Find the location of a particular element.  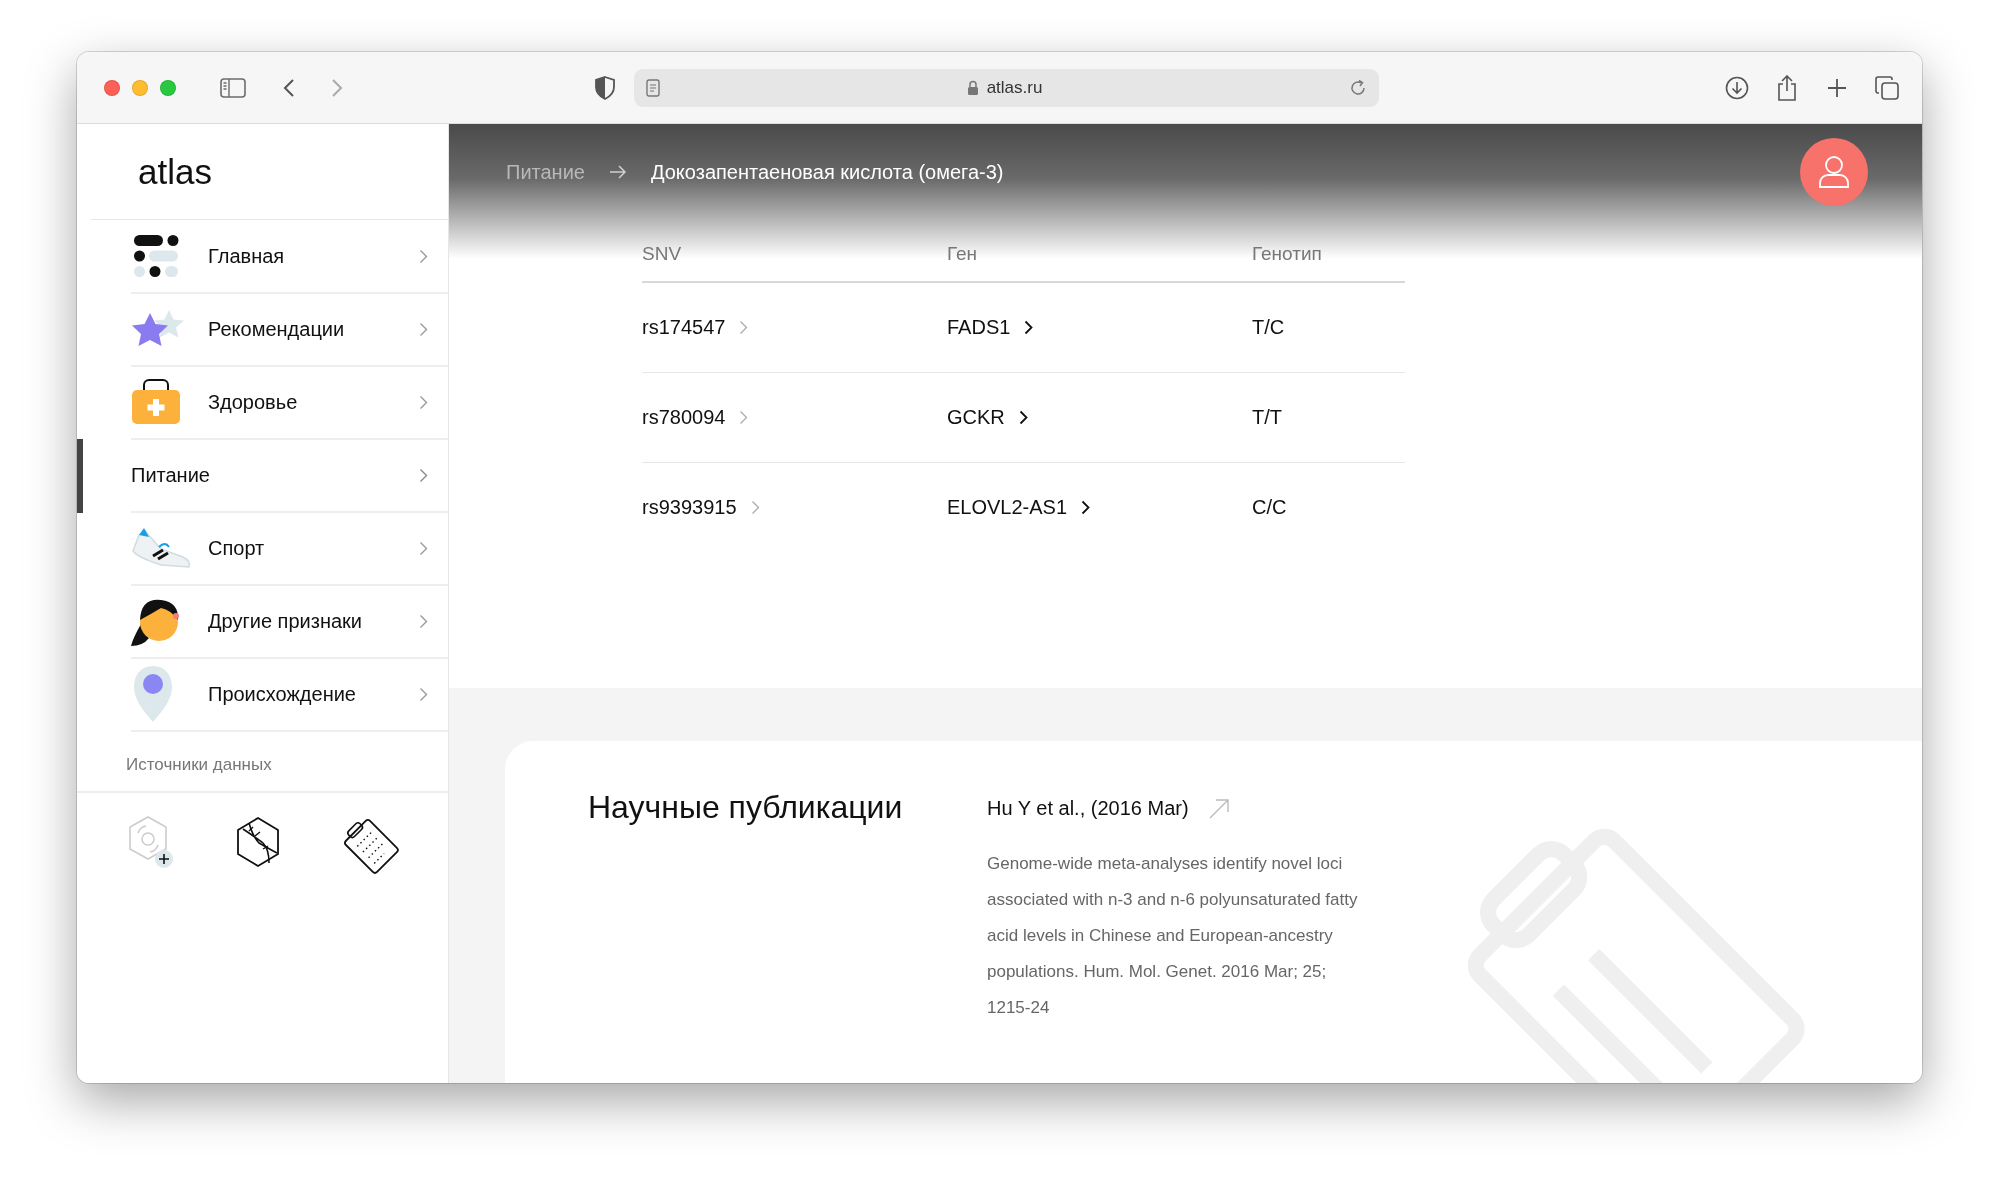

external-link-icon is located at coordinates (1218, 808).